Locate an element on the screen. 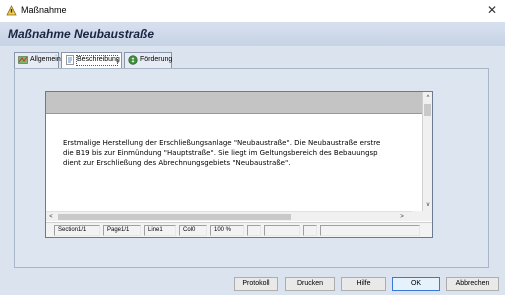 This screenshot has width=505, height=295. tab-foerderung: Förderung is located at coordinates (148, 60).